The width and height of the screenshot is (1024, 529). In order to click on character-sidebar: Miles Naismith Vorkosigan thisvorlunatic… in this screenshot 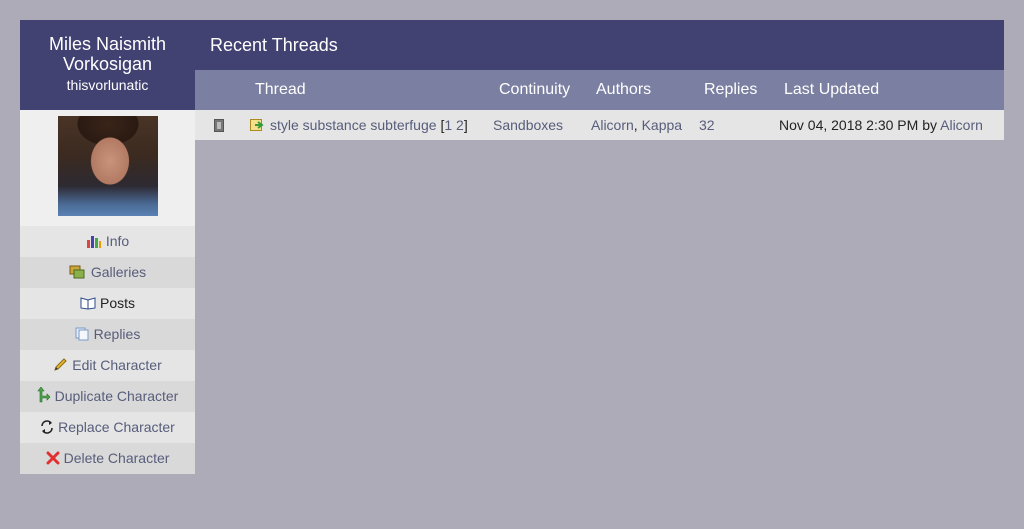, I will do `click(107, 247)`.